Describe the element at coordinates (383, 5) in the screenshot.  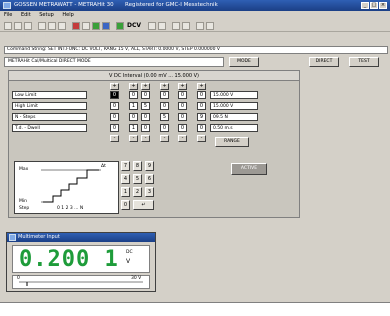
I see `close-icon: ×` at that location.